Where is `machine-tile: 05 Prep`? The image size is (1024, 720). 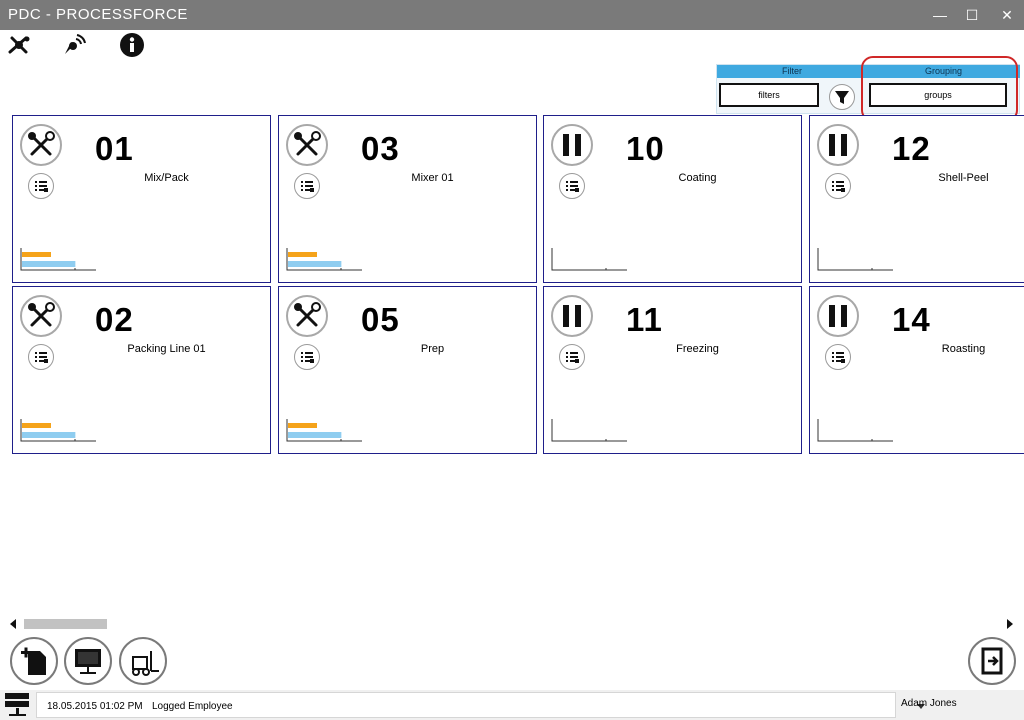 machine-tile: 05 Prep is located at coordinates (407, 370).